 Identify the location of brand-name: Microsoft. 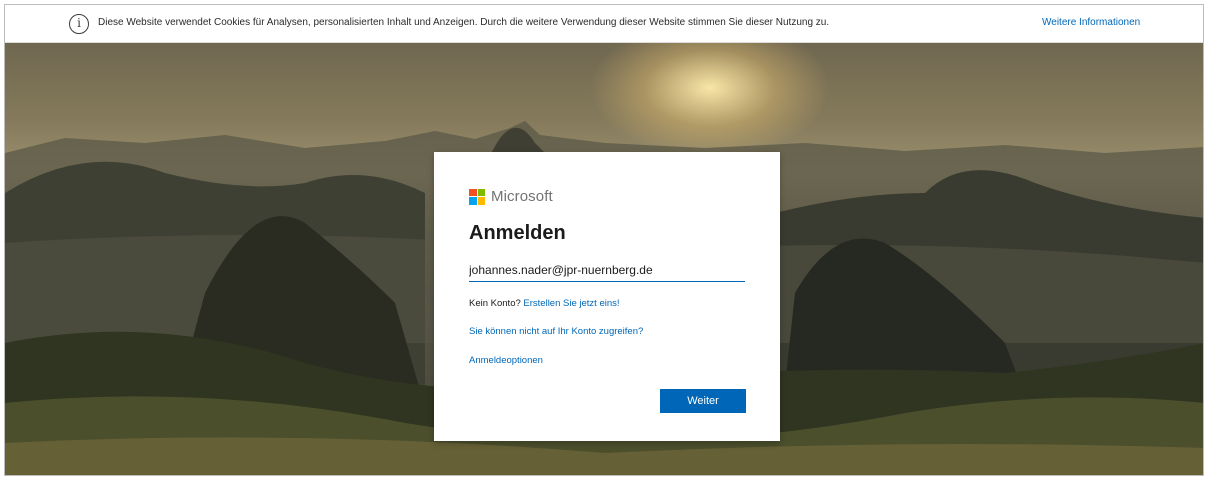
(522, 196).